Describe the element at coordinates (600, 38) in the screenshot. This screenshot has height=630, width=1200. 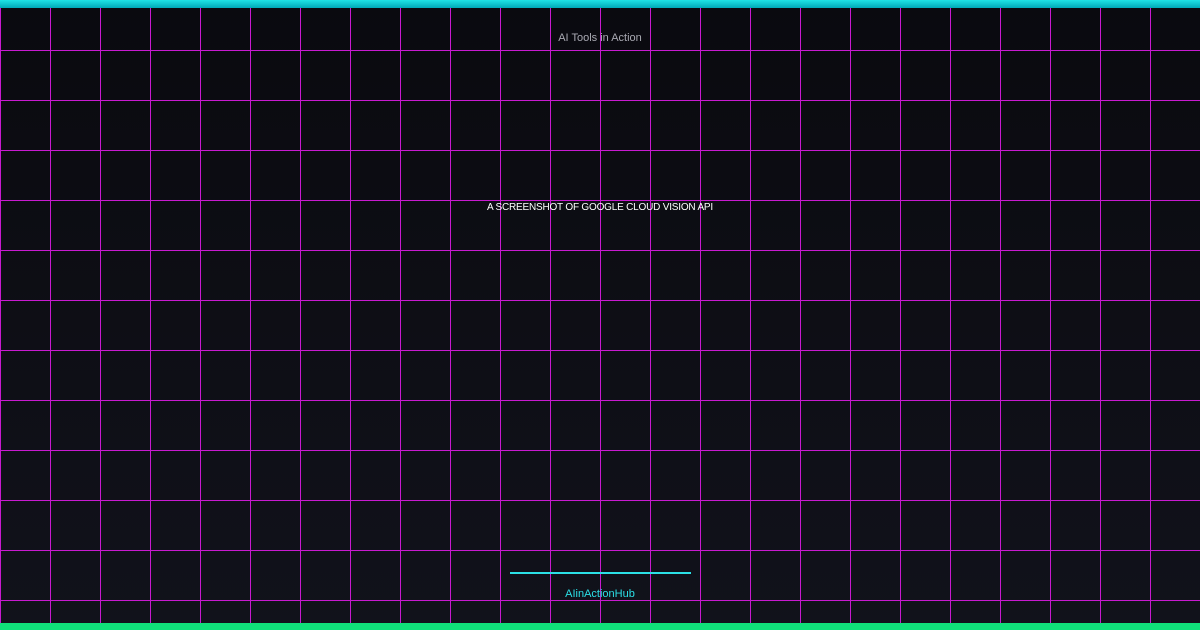
I see `kicker-text: AI Tools in Action` at that location.